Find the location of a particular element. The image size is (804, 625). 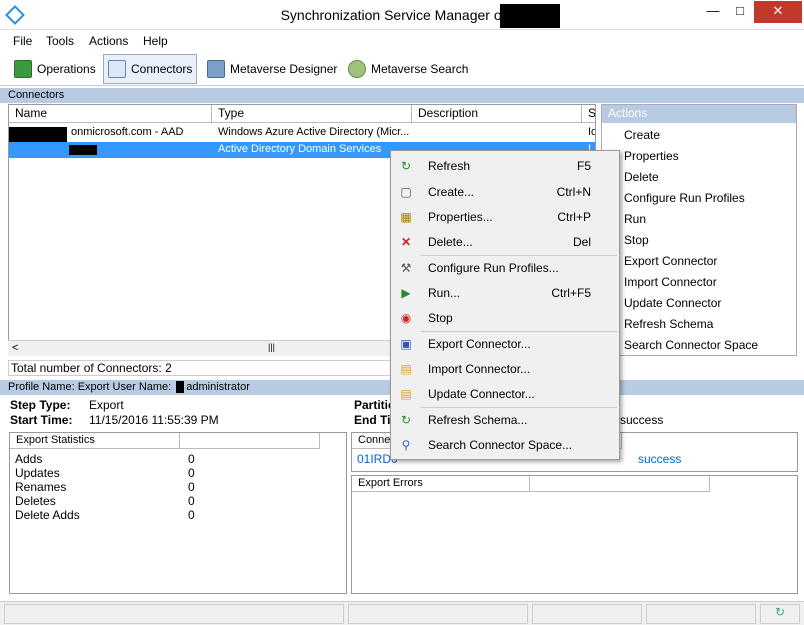

action-update-connector: Update Connector is located at coordinates (672, 303).